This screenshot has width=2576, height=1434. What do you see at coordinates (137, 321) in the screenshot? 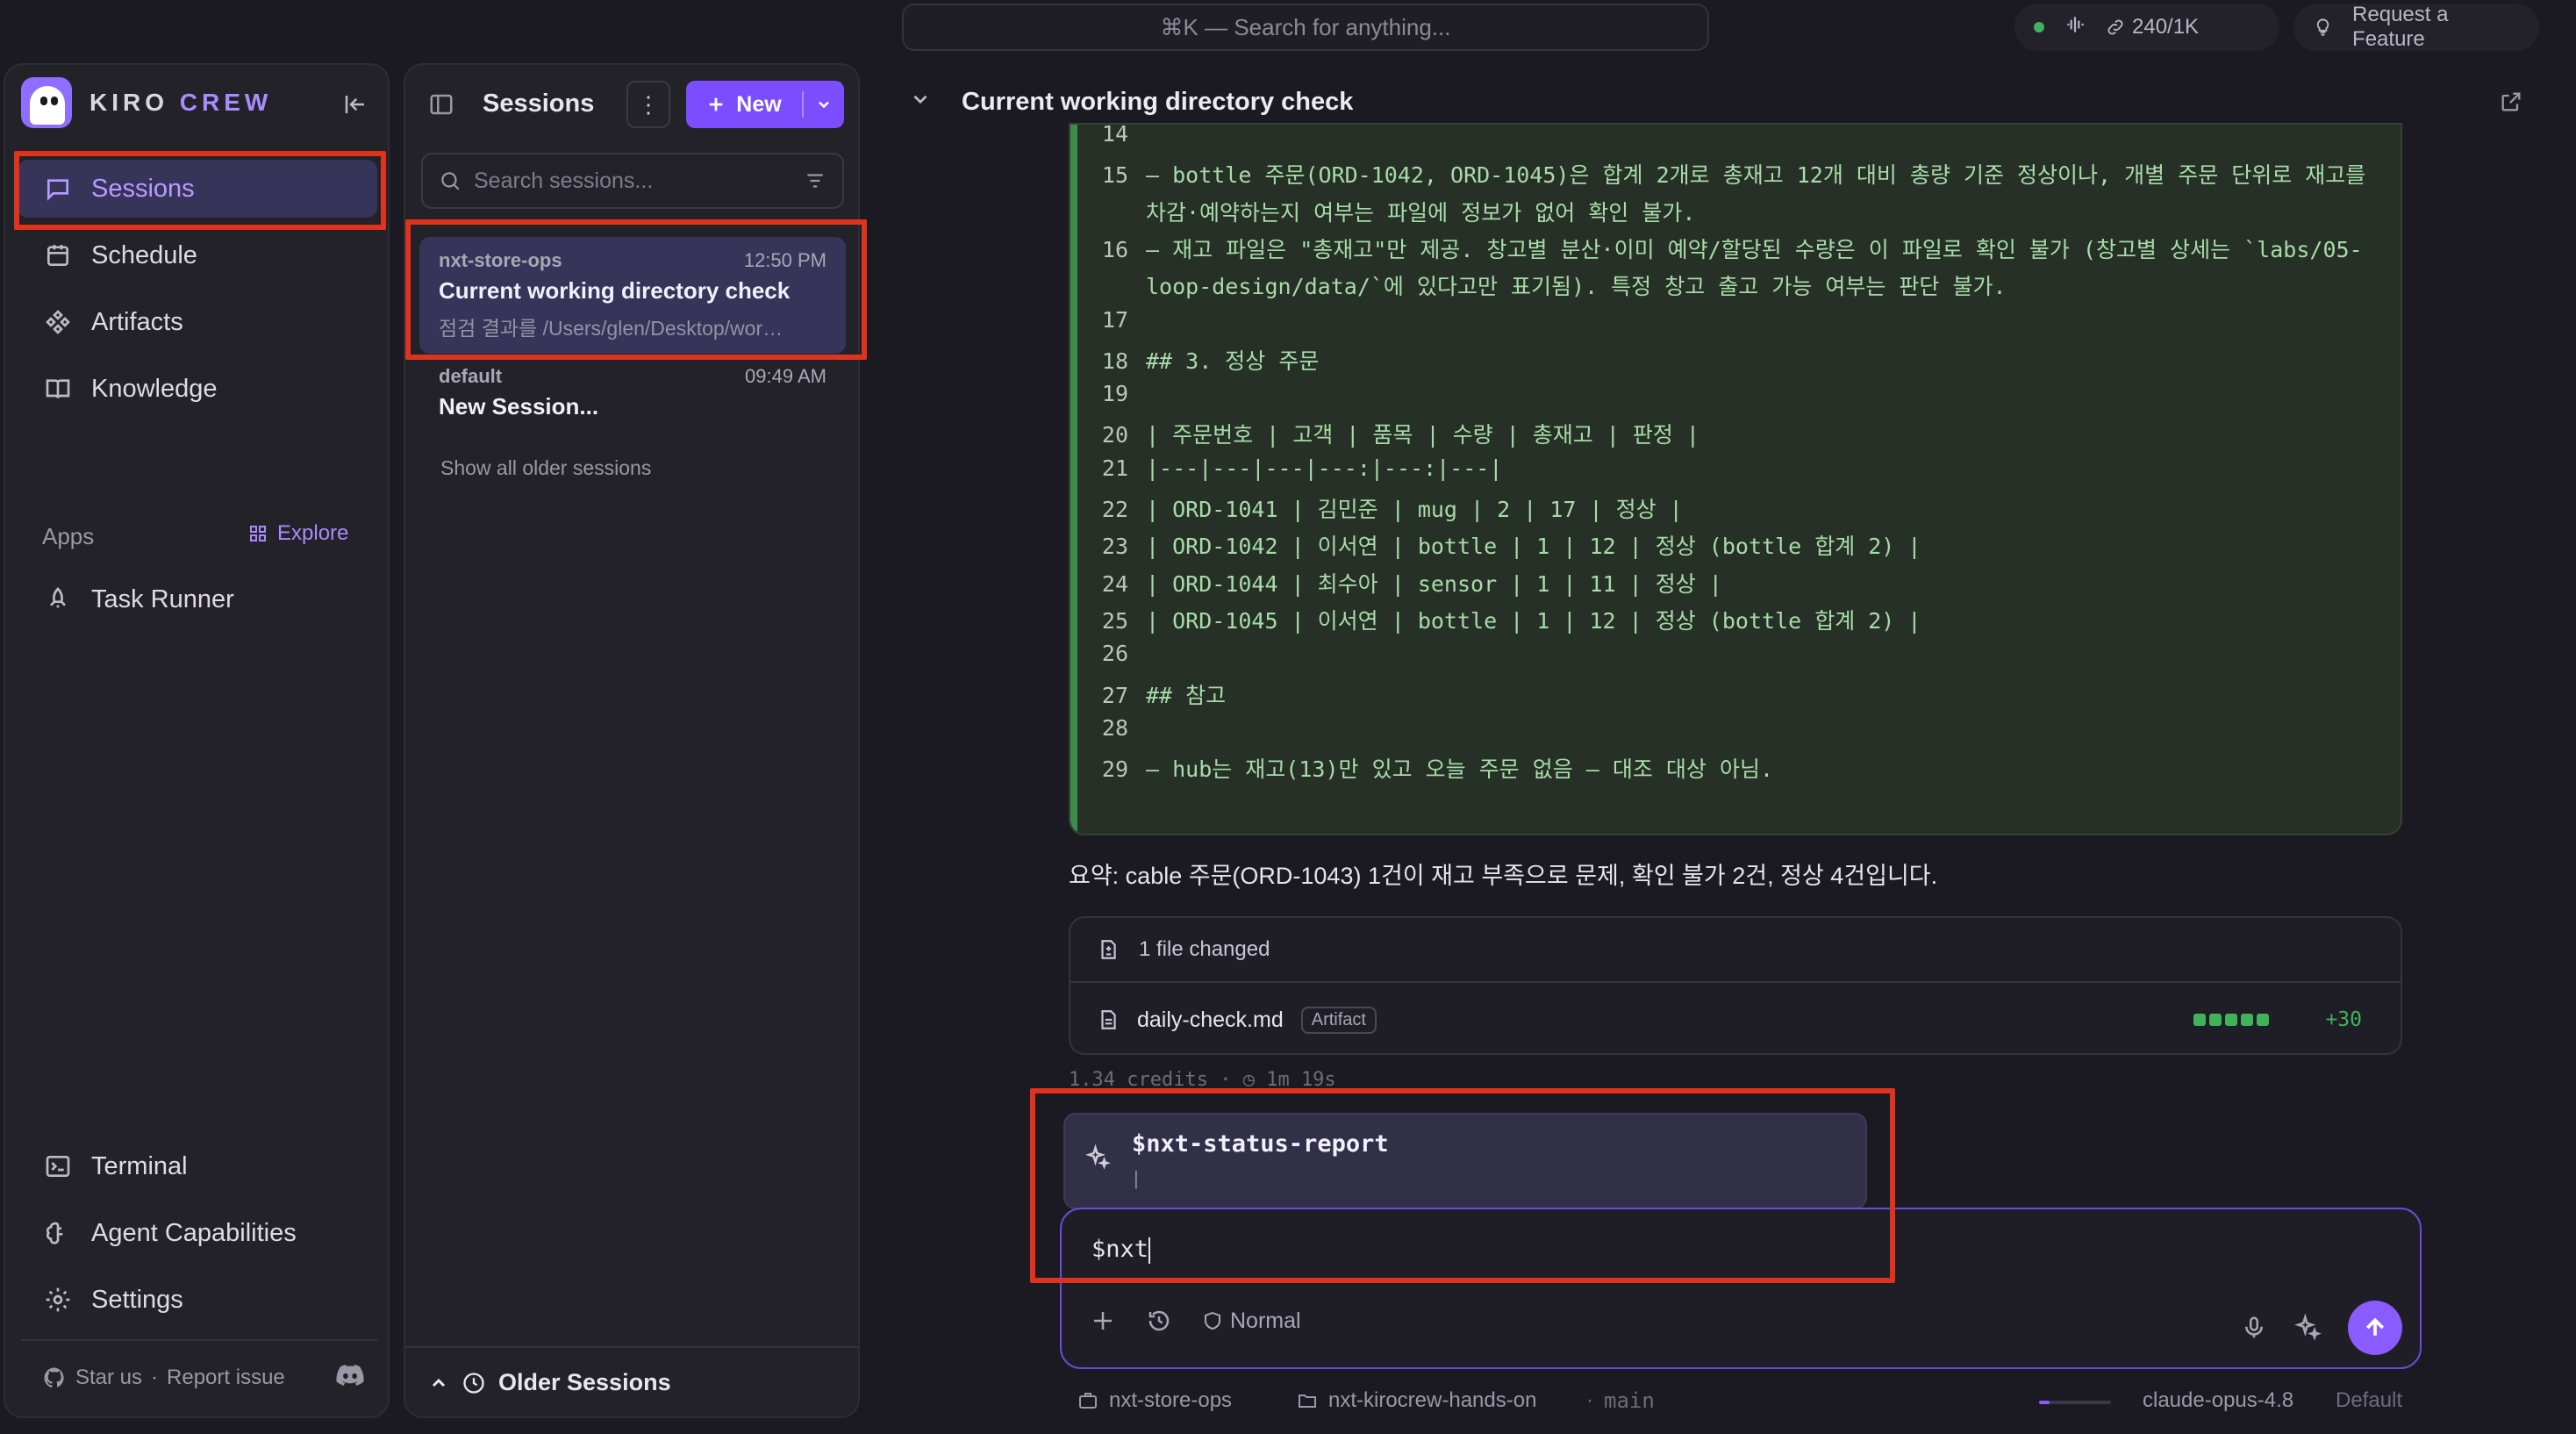
I see `nav-label: Artifacts` at bounding box center [137, 321].